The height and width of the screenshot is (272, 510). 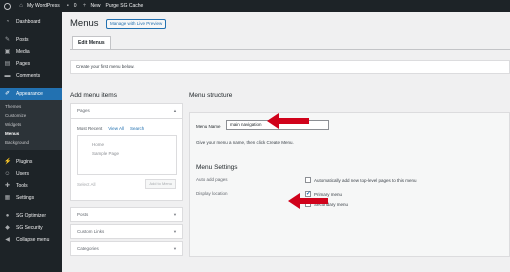 I want to click on auto-add-checkbox, so click(x=308, y=180).